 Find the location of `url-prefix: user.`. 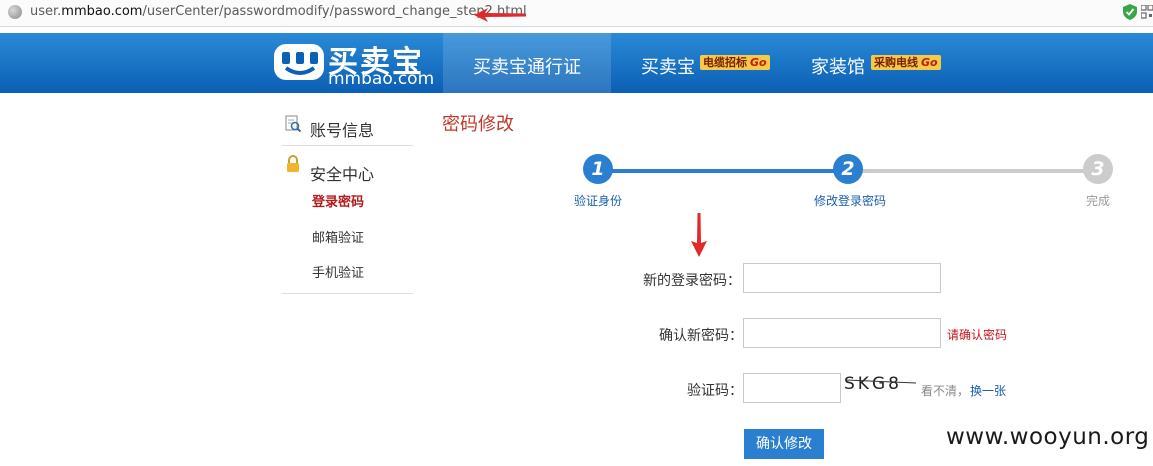

url-prefix: user. is located at coordinates (46, 11).